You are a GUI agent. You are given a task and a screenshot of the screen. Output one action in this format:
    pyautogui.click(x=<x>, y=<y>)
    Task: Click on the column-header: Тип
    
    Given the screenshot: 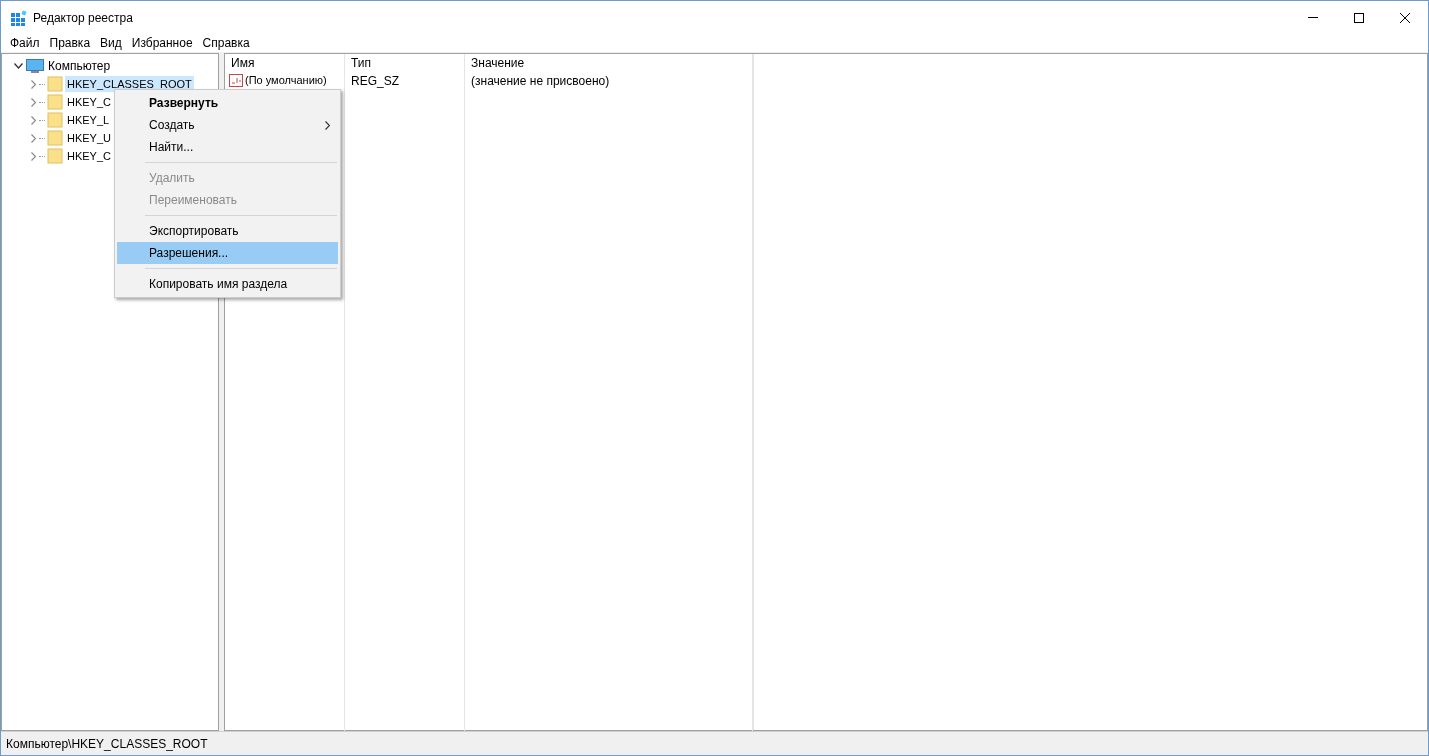 What is the action you would take?
    pyautogui.click(x=361, y=63)
    